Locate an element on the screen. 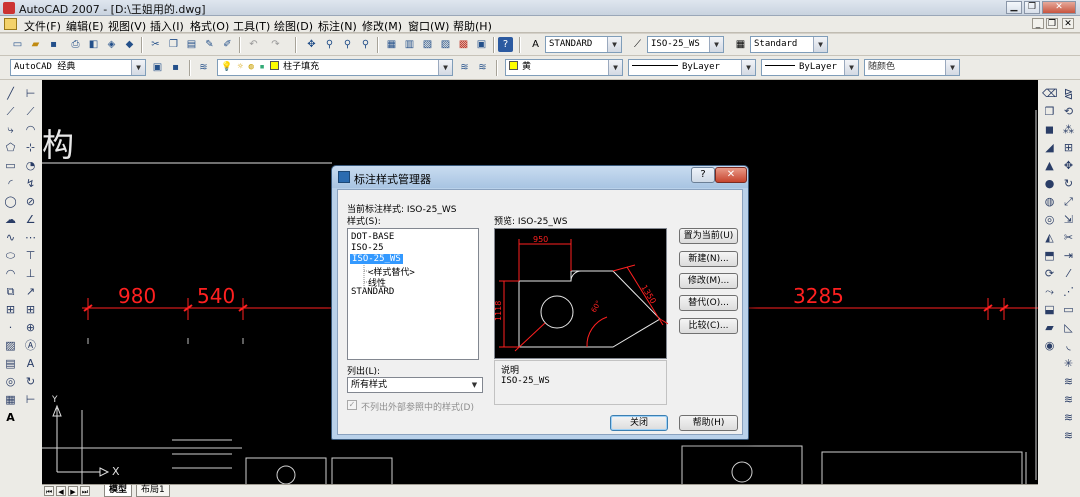 Image resolution: width=1080 pixels, height=497 pixels. make-block-icon: ⊞ is located at coordinates (10, 309).